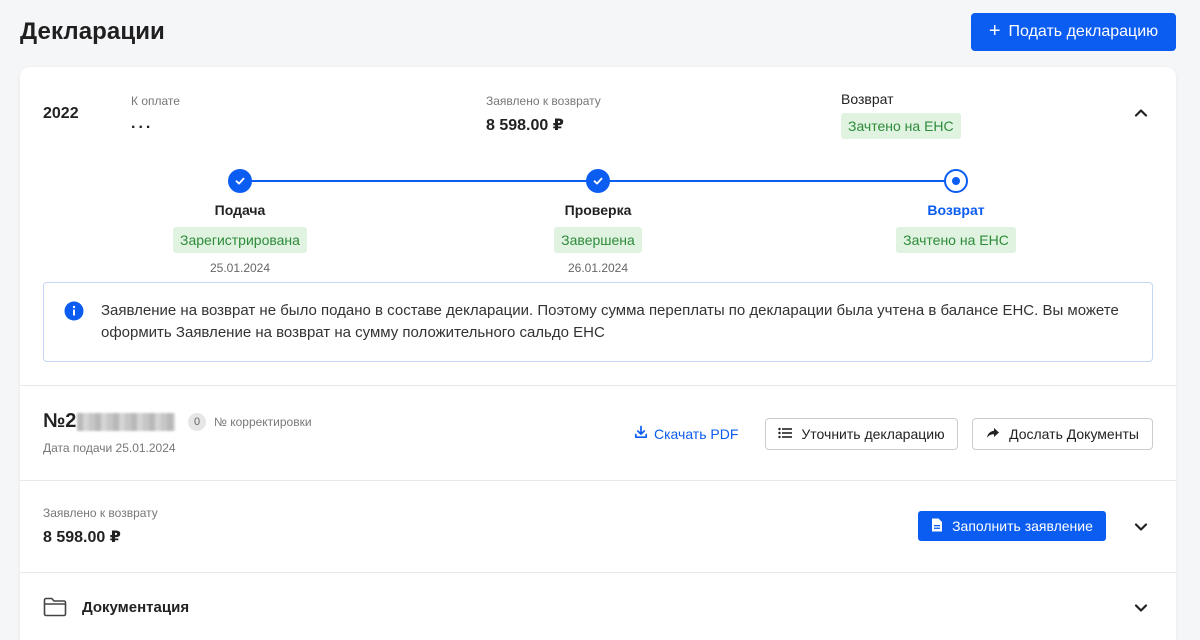  Describe the element at coordinates (126, 421) in the screenshot. I see `redacted-number` at that location.